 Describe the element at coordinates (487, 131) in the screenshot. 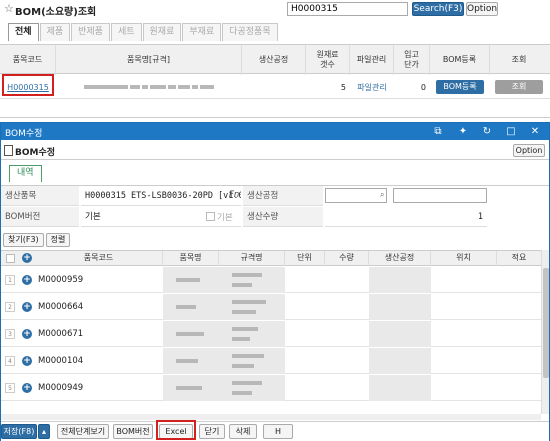

I see `refresh-icon: ↻` at that location.